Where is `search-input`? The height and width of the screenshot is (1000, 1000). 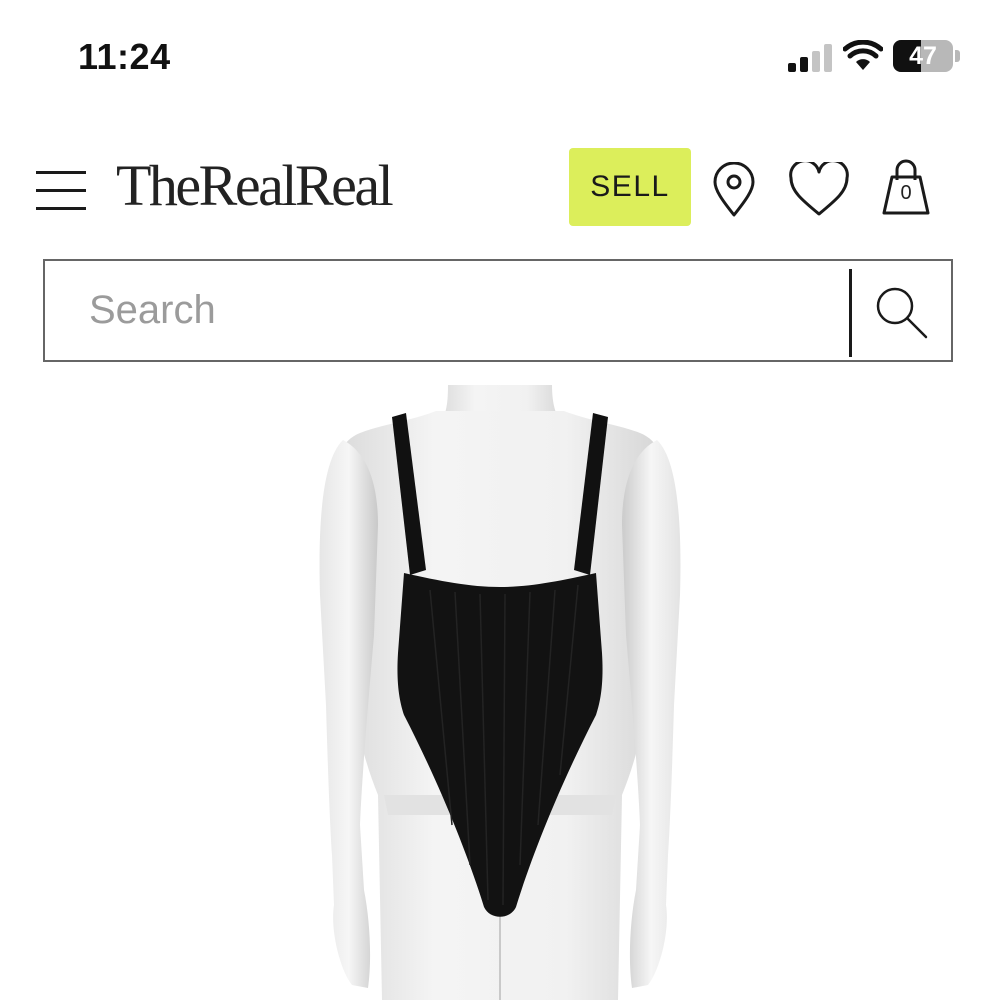 search-input is located at coordinates (447, 310).